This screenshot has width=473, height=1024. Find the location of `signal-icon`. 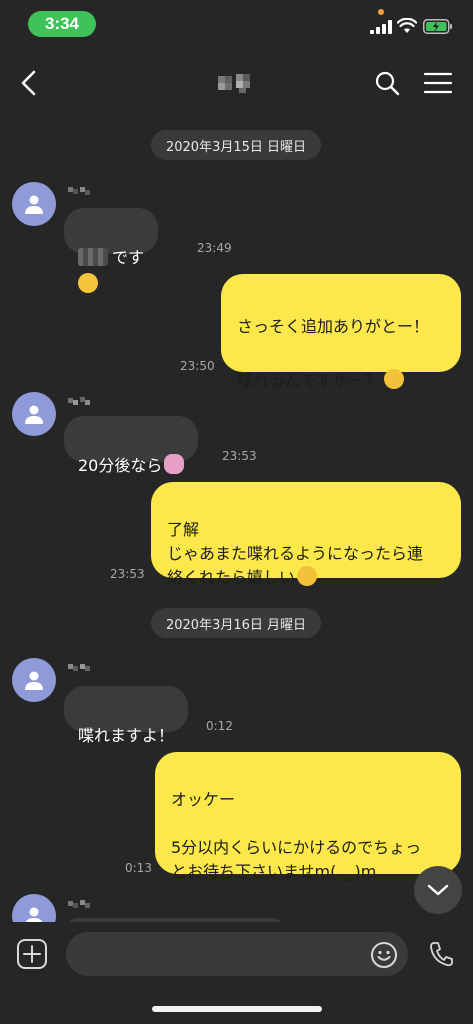

signal-icon is located at coordinates (381, 27).